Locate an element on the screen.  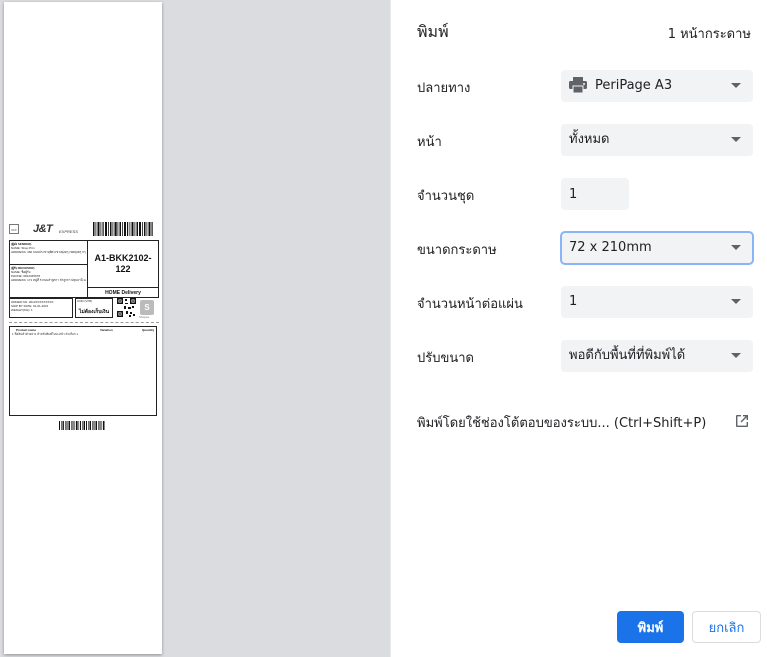
cod-value: ไม่ต้องเก็บเงิน is located at coordinates (94, 312).